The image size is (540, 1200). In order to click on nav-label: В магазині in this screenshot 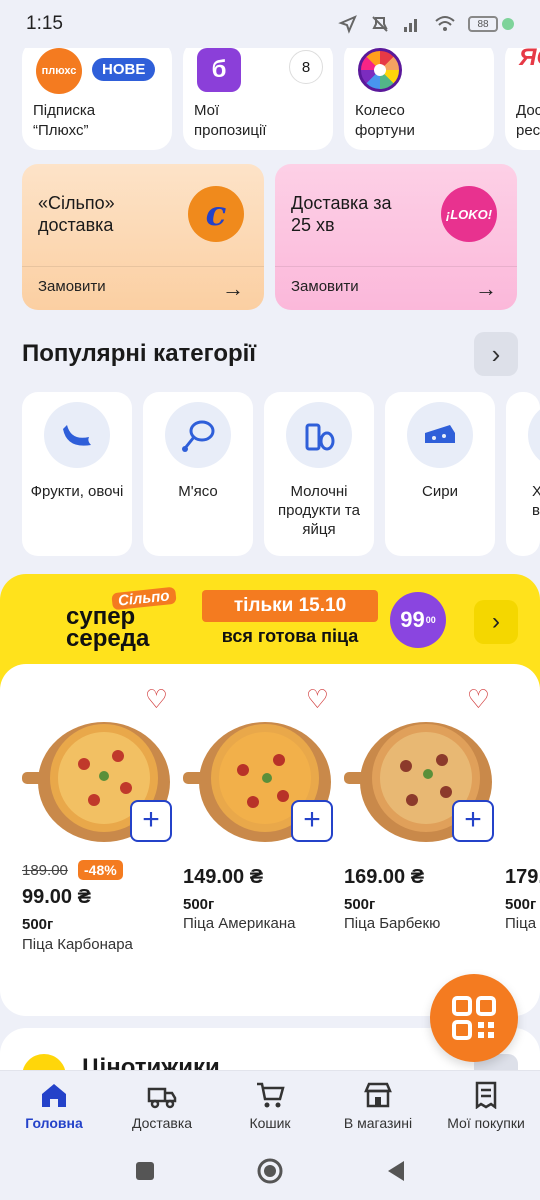, I will do `click(378, 1123)`.